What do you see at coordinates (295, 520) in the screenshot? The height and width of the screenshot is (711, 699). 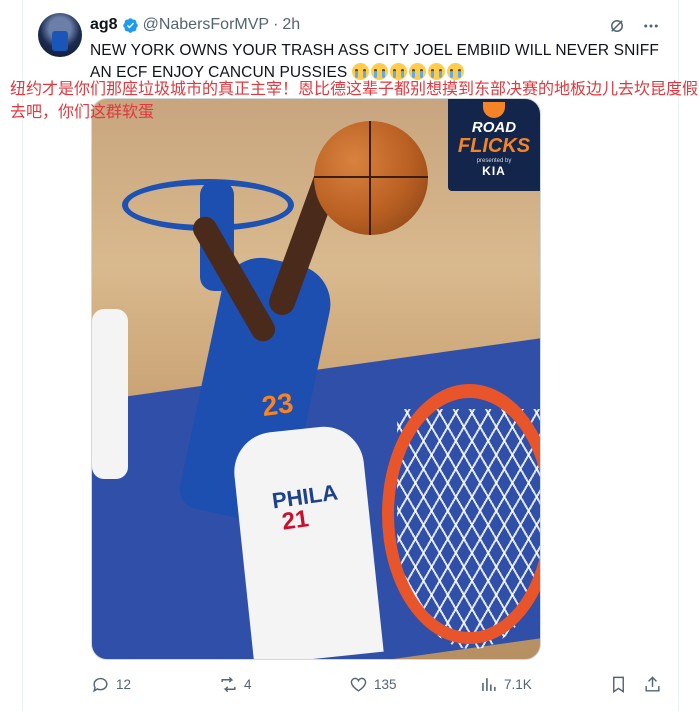 I see `sixers-jersey-number: 21` at bounding box center [295, 520].